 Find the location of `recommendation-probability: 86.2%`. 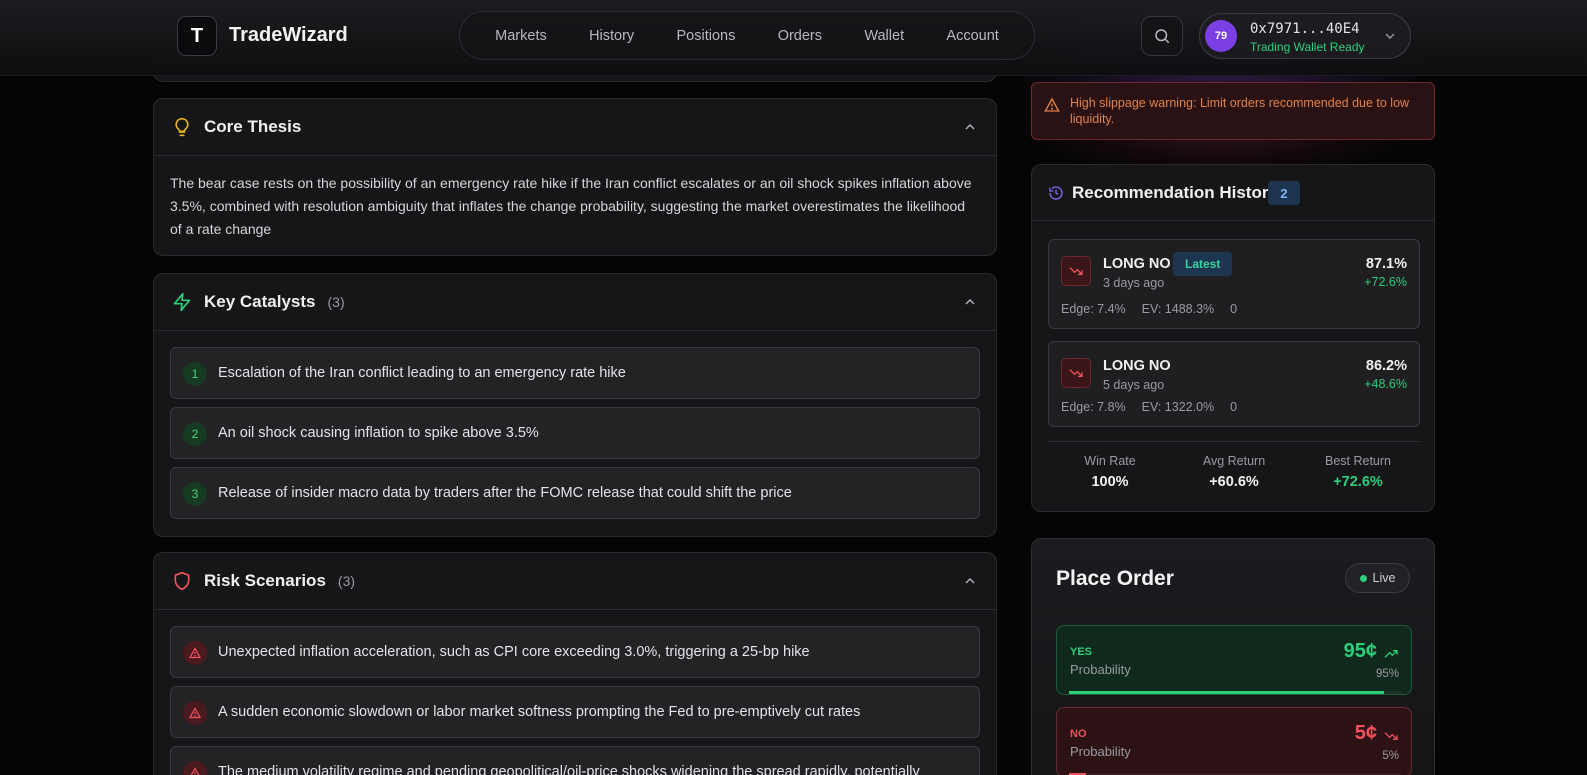

recommendation-probability: 86.2% is located at coordinates (1386, 366).